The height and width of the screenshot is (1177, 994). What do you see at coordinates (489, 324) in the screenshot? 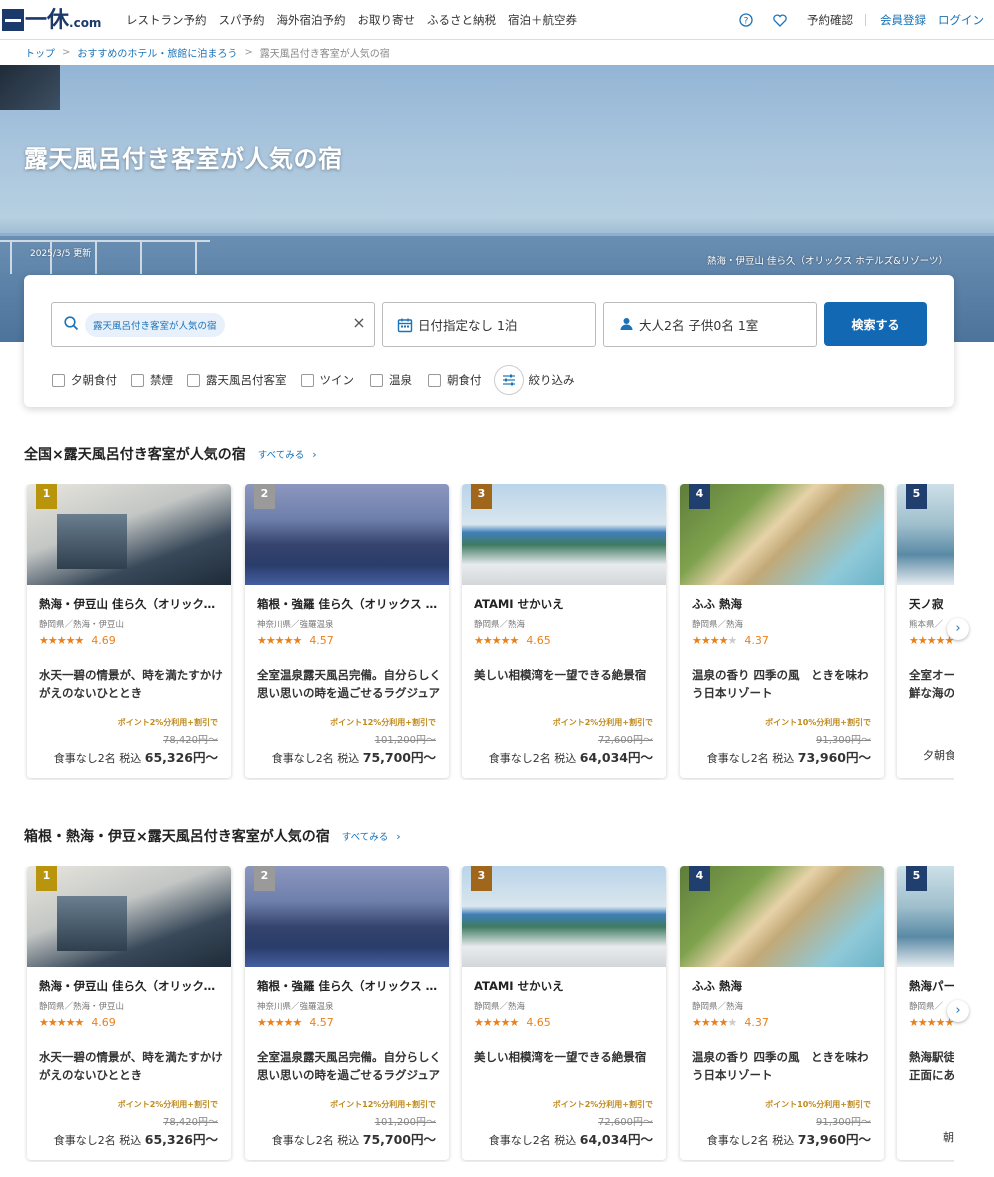
I see `date-field: 日付指定なし 1泊` at bounding box center [489, 324].